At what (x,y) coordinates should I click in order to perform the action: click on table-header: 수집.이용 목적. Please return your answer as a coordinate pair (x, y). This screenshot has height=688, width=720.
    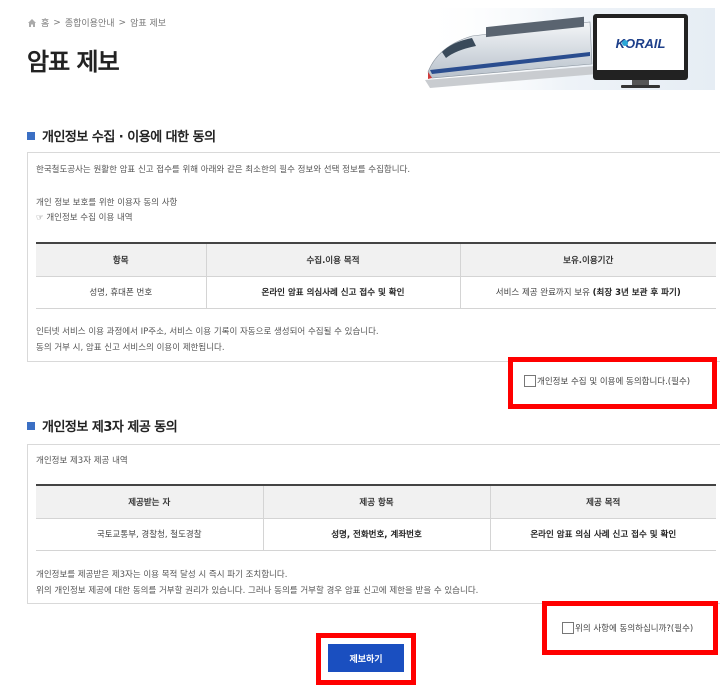
    Looking at the image, I should click on (332, 259).